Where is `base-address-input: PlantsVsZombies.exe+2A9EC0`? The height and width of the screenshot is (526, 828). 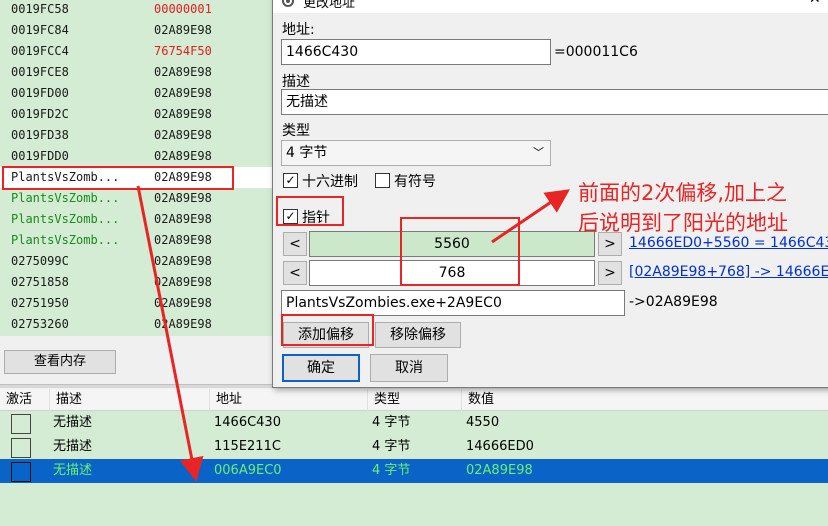 base-address-input: PlantsVsZombies.exe+2A9EC0 is located at coordinates (453, 303).